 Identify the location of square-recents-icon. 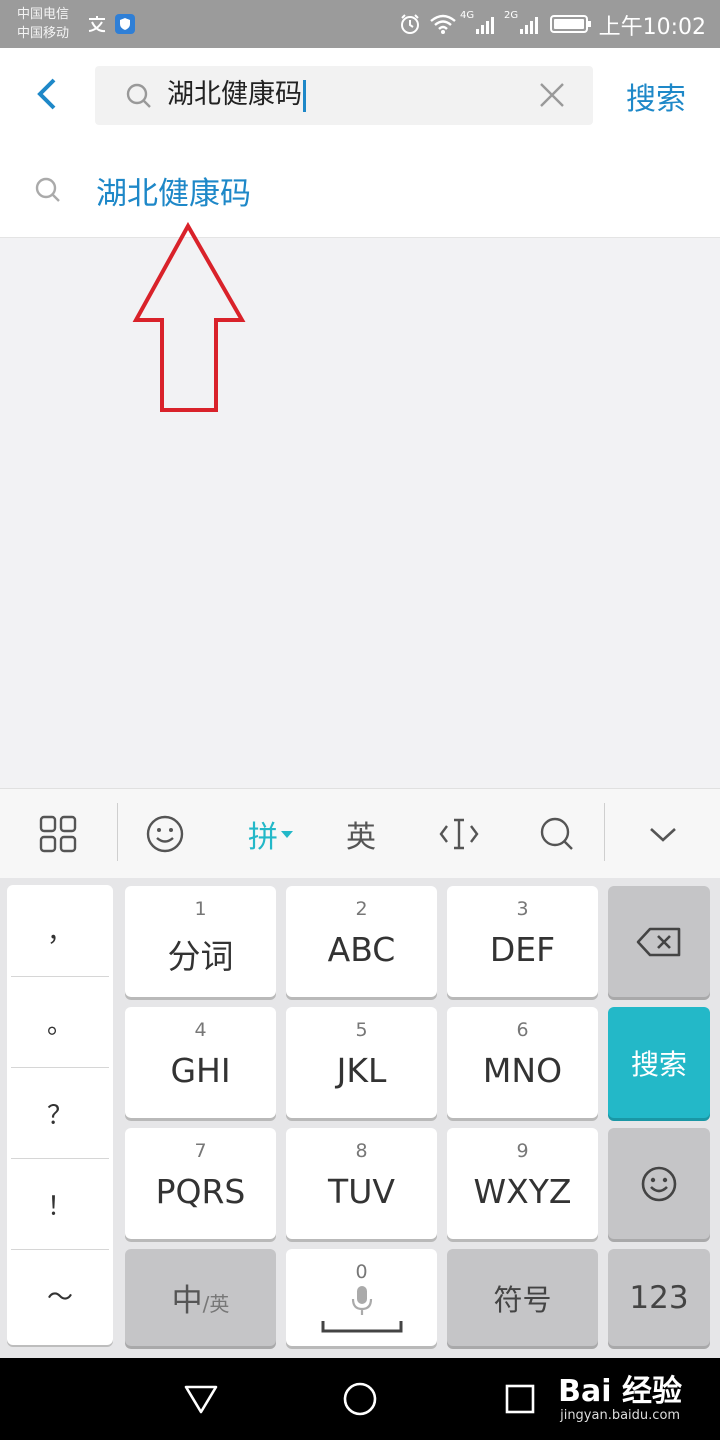
(520, 1399).